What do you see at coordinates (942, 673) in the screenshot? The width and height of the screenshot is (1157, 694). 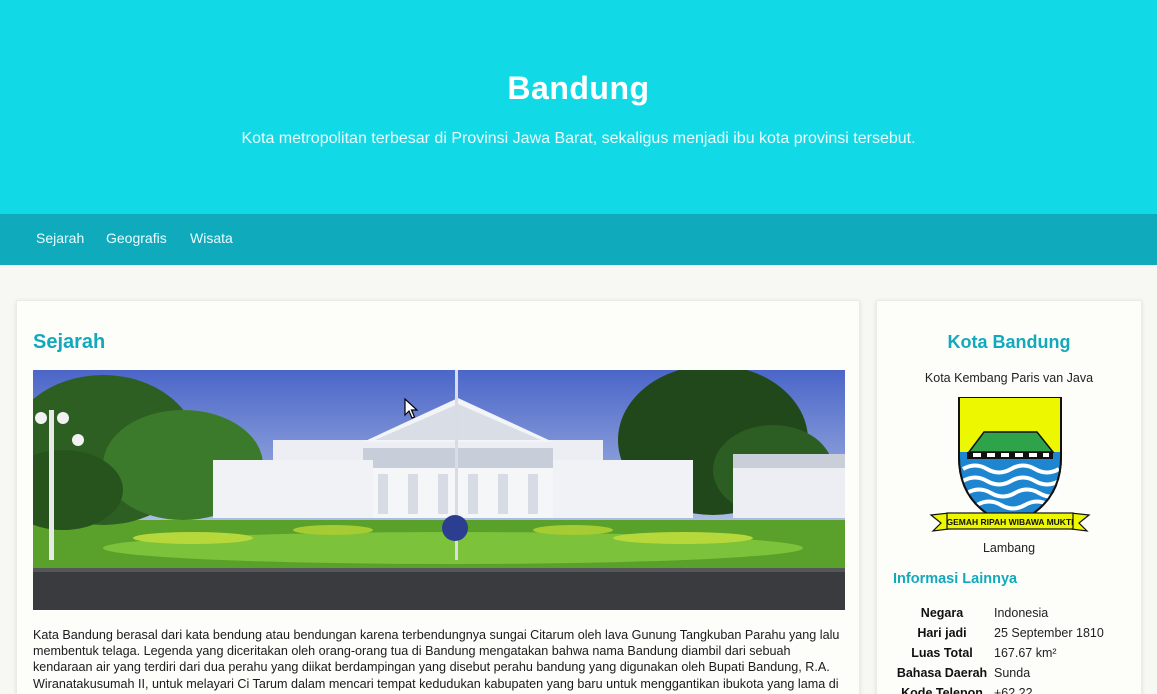 I see `info-key: Bahasa Daerah` at bounding box center [942, 673].